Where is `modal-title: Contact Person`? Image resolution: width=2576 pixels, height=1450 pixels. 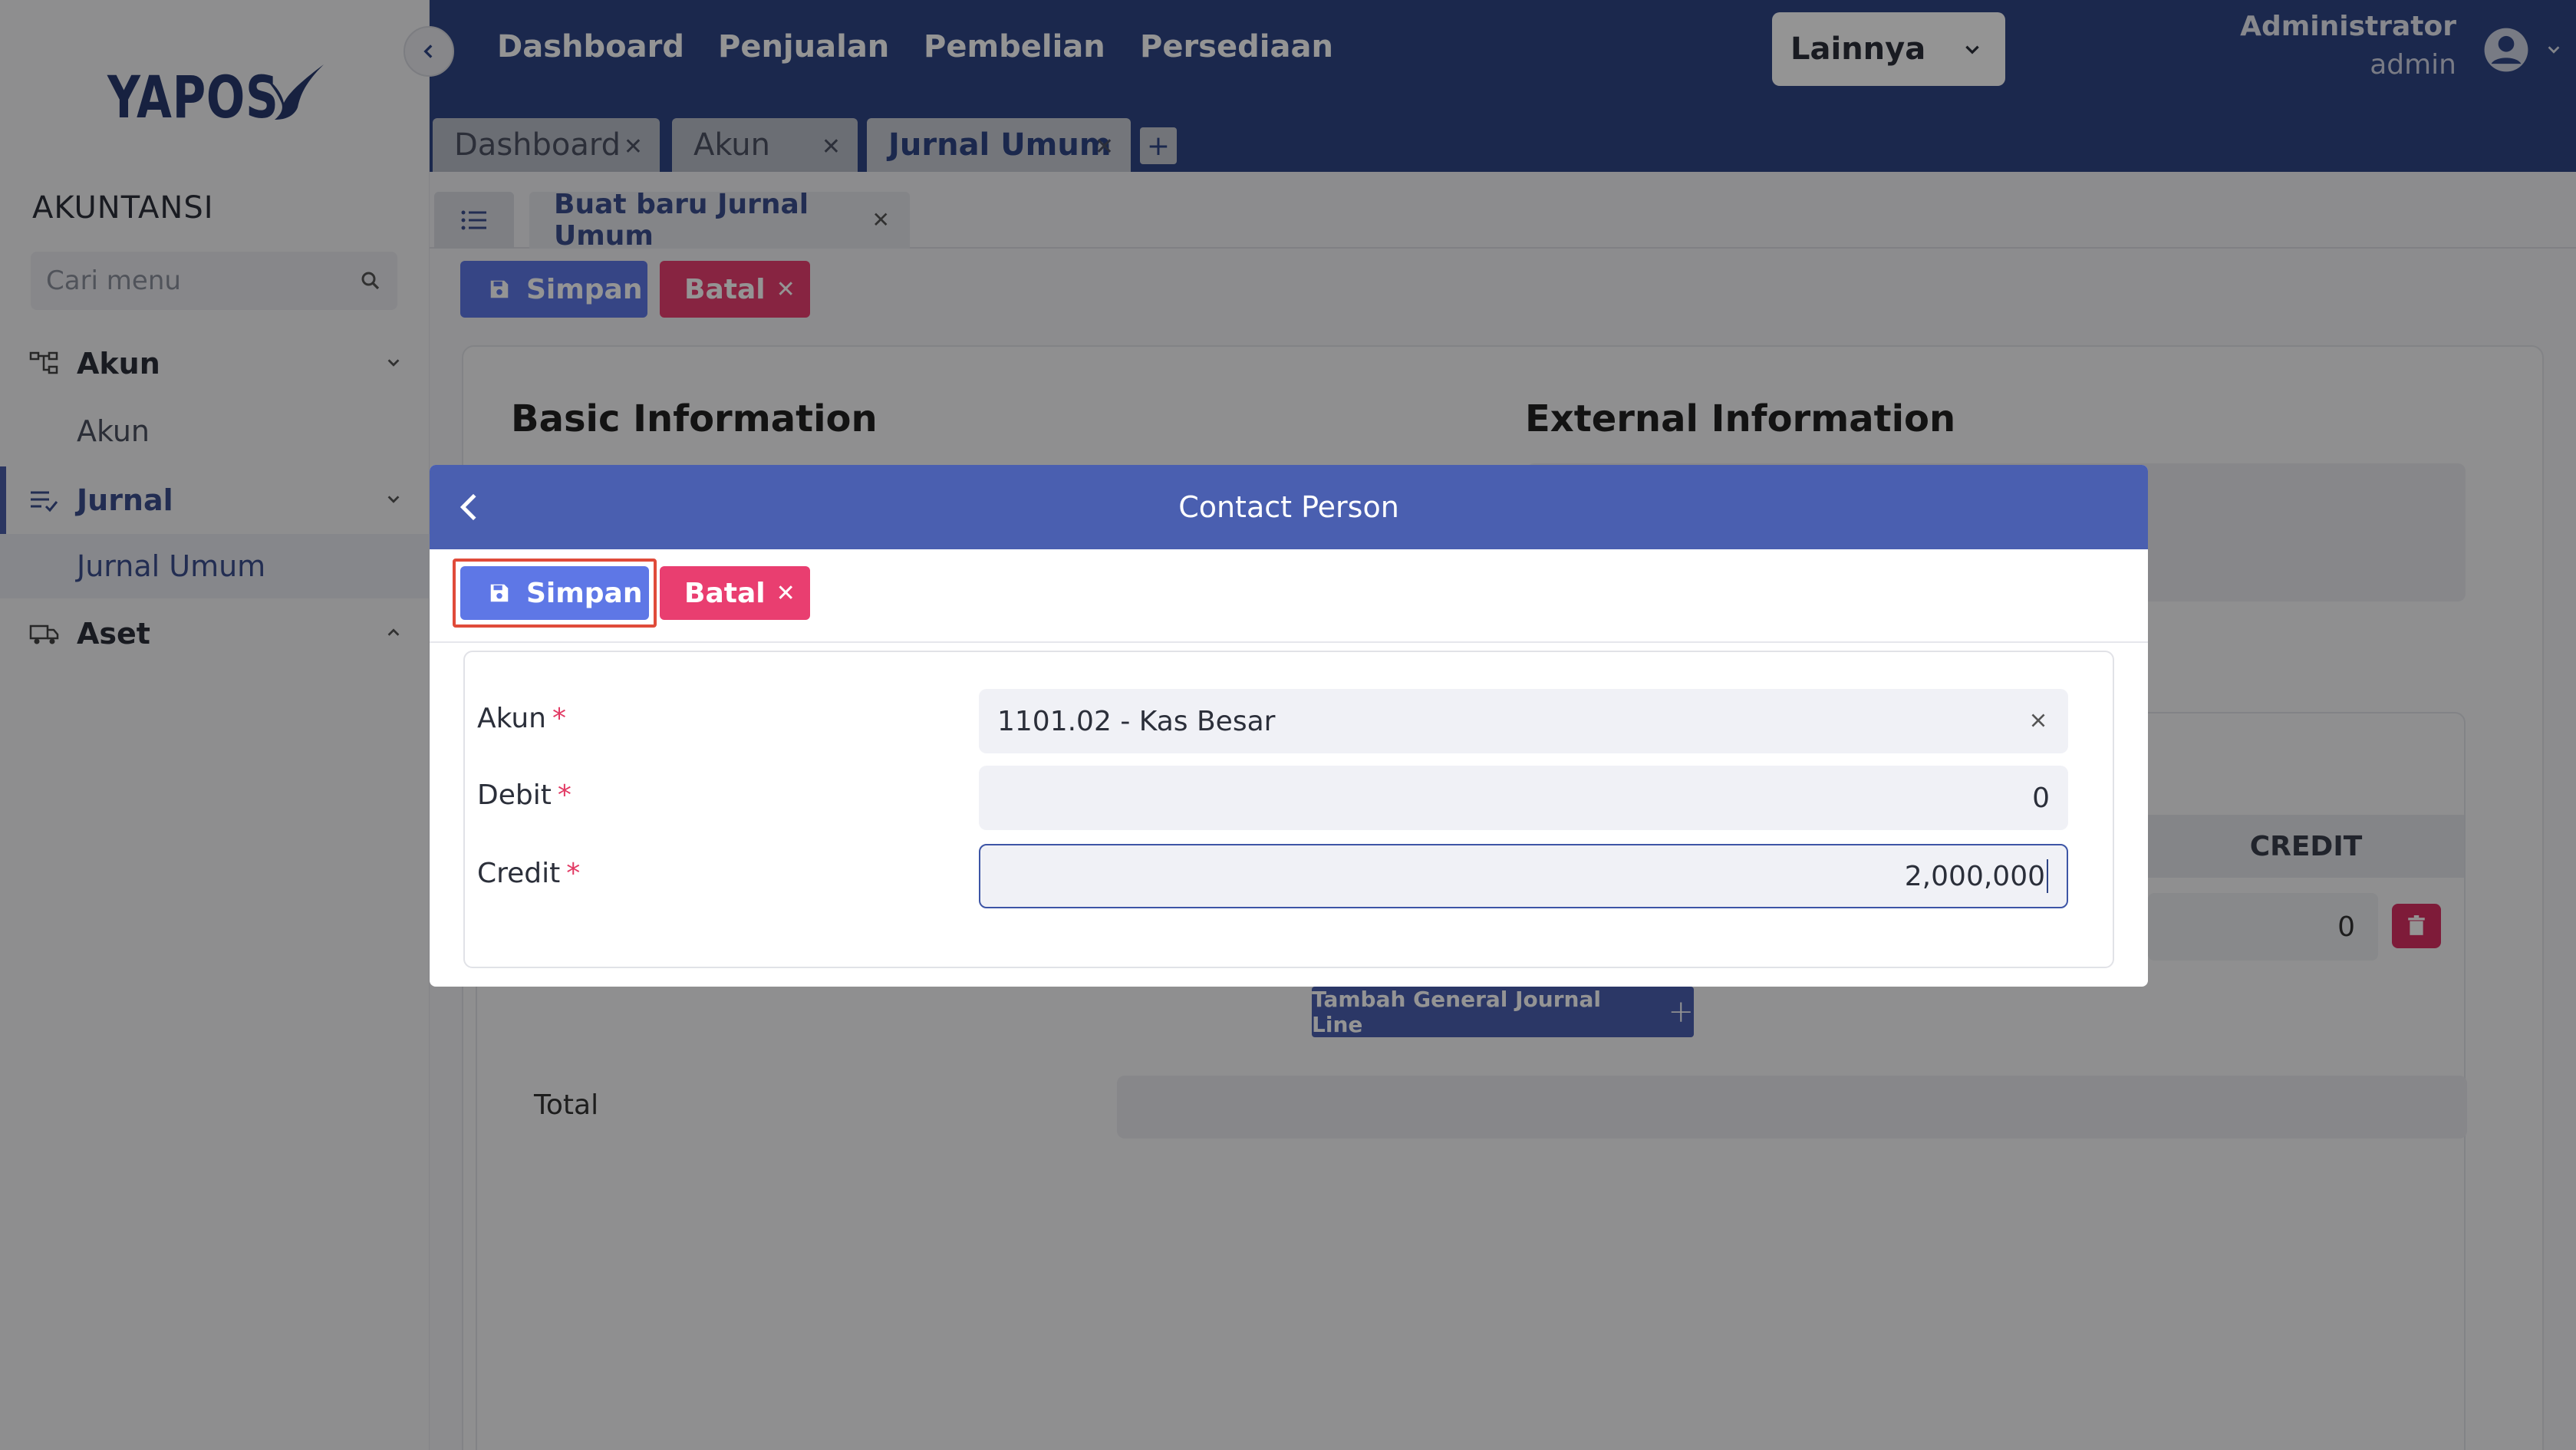
modal-title: Contact Person is located at coordinates (1288, 507).